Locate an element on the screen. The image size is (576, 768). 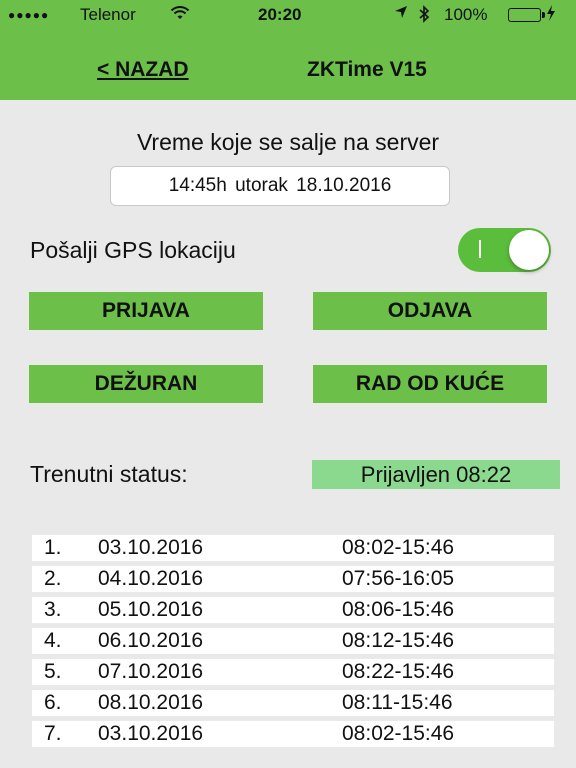
table-row: 1. 03.10.2016 08:02-15:46 is located at coordinates (293, 548).